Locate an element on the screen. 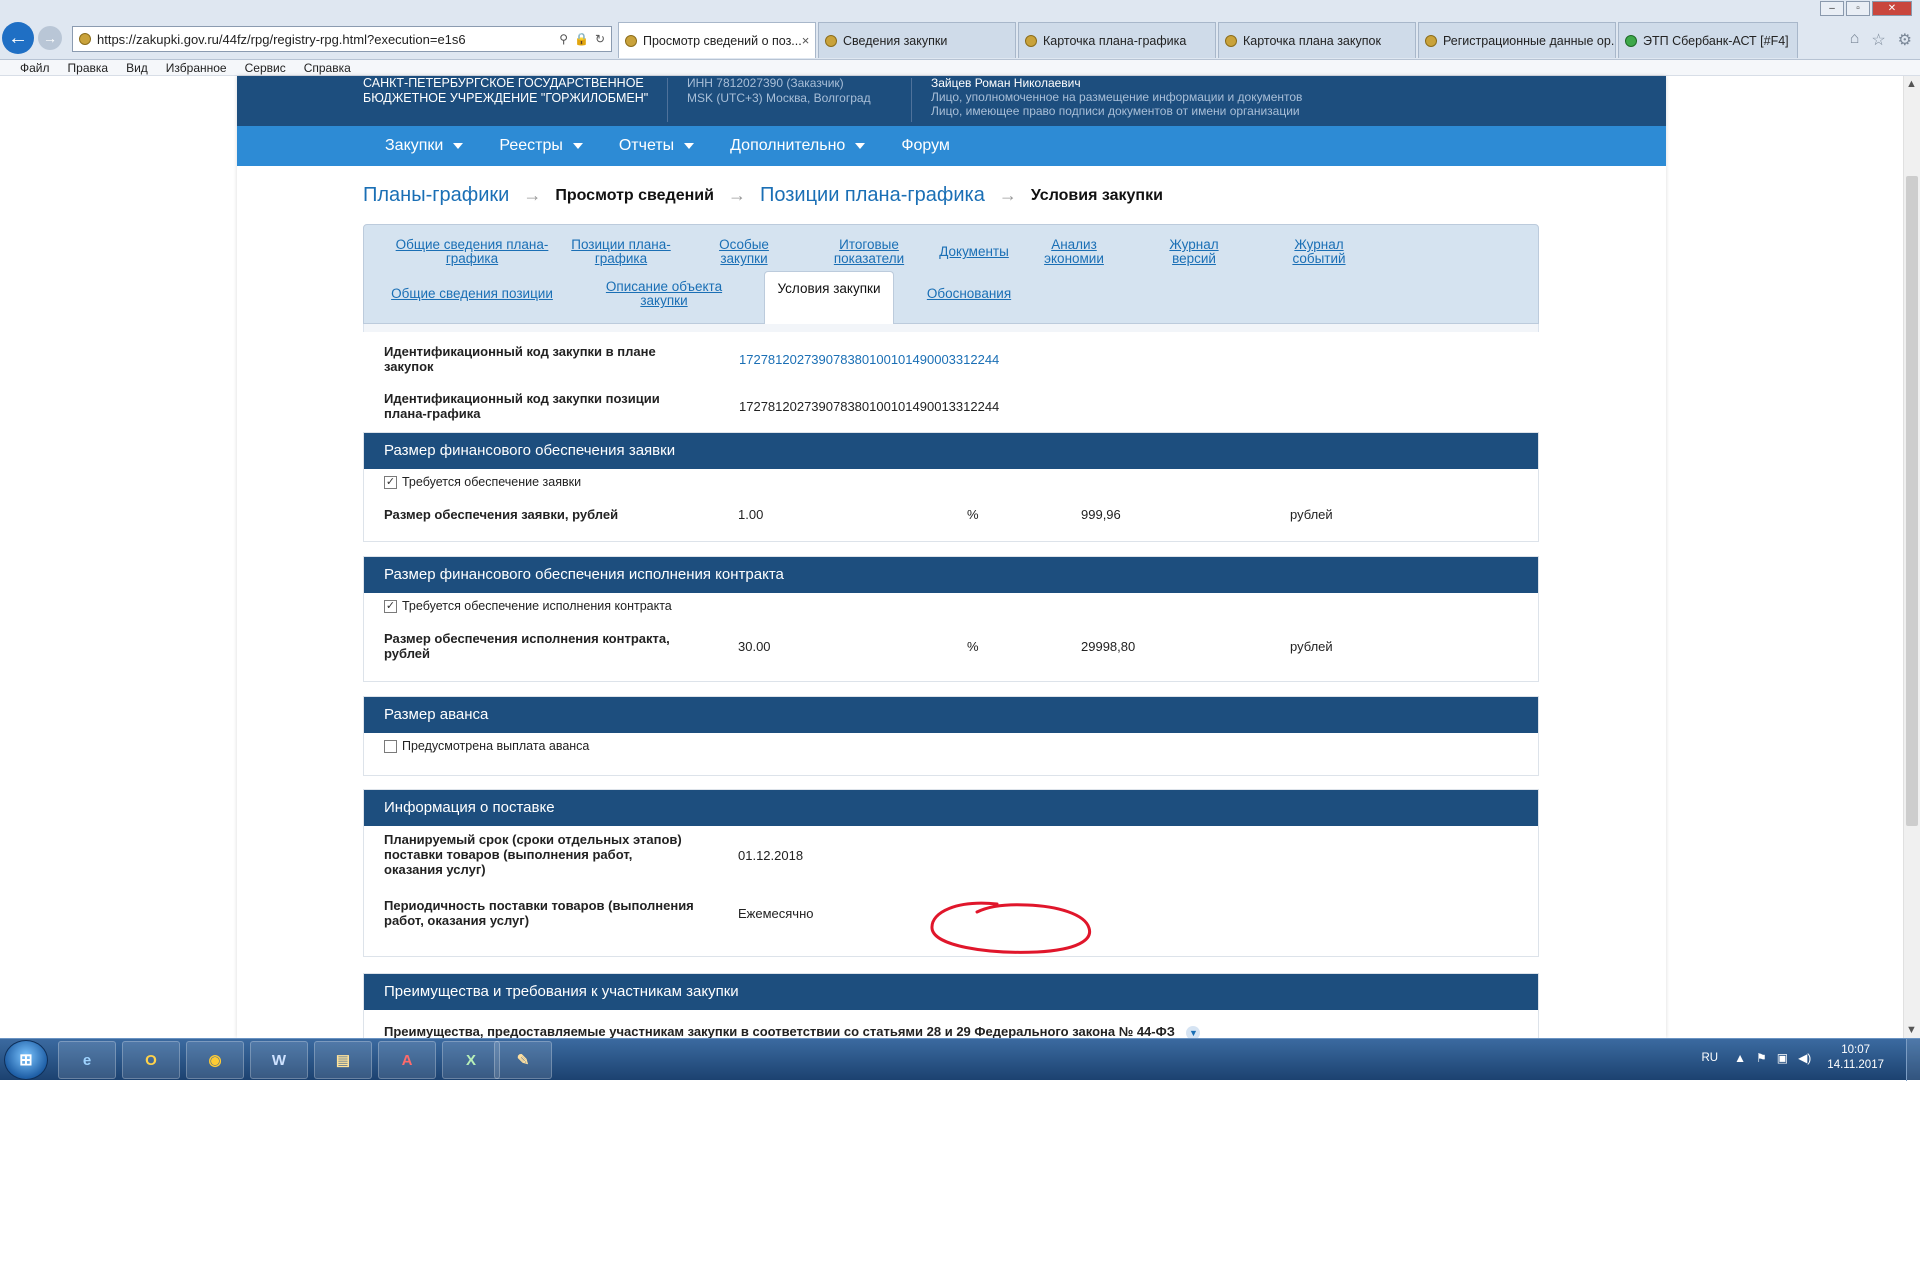 The image size is (1920, 1264). forward-button: → is located at coordinates (50, 38).